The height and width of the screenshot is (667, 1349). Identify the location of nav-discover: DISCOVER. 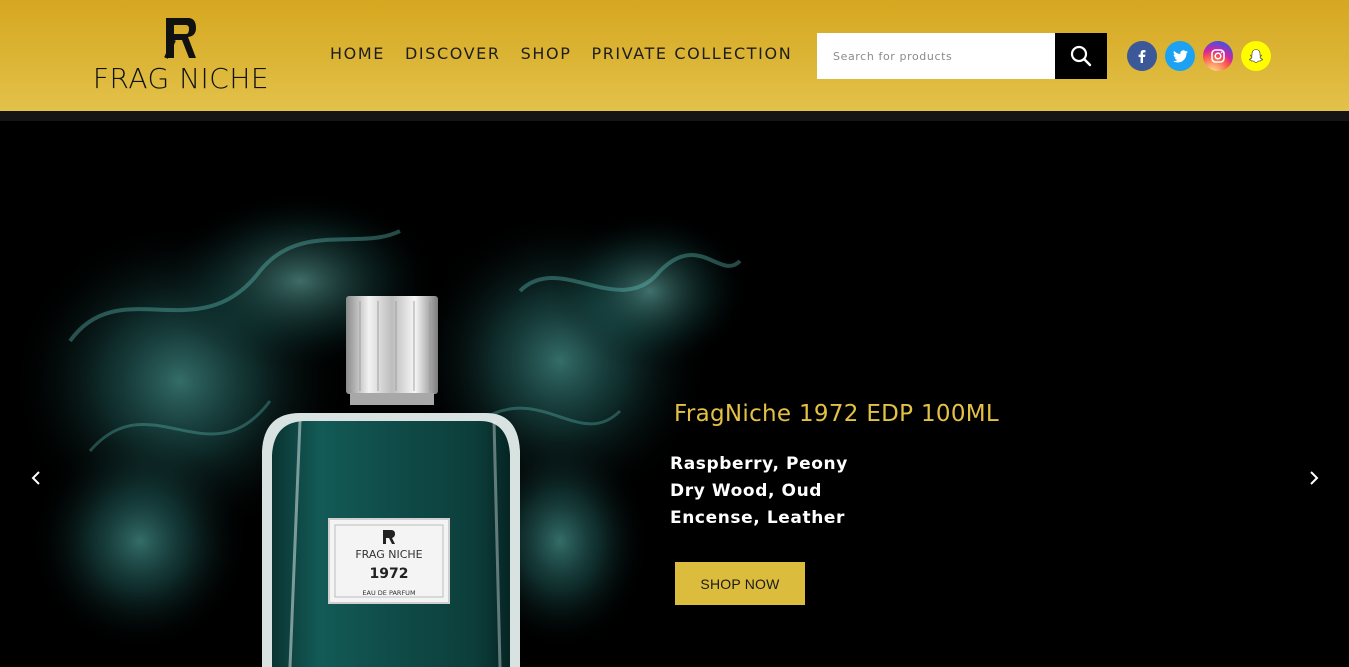
(453, 56).